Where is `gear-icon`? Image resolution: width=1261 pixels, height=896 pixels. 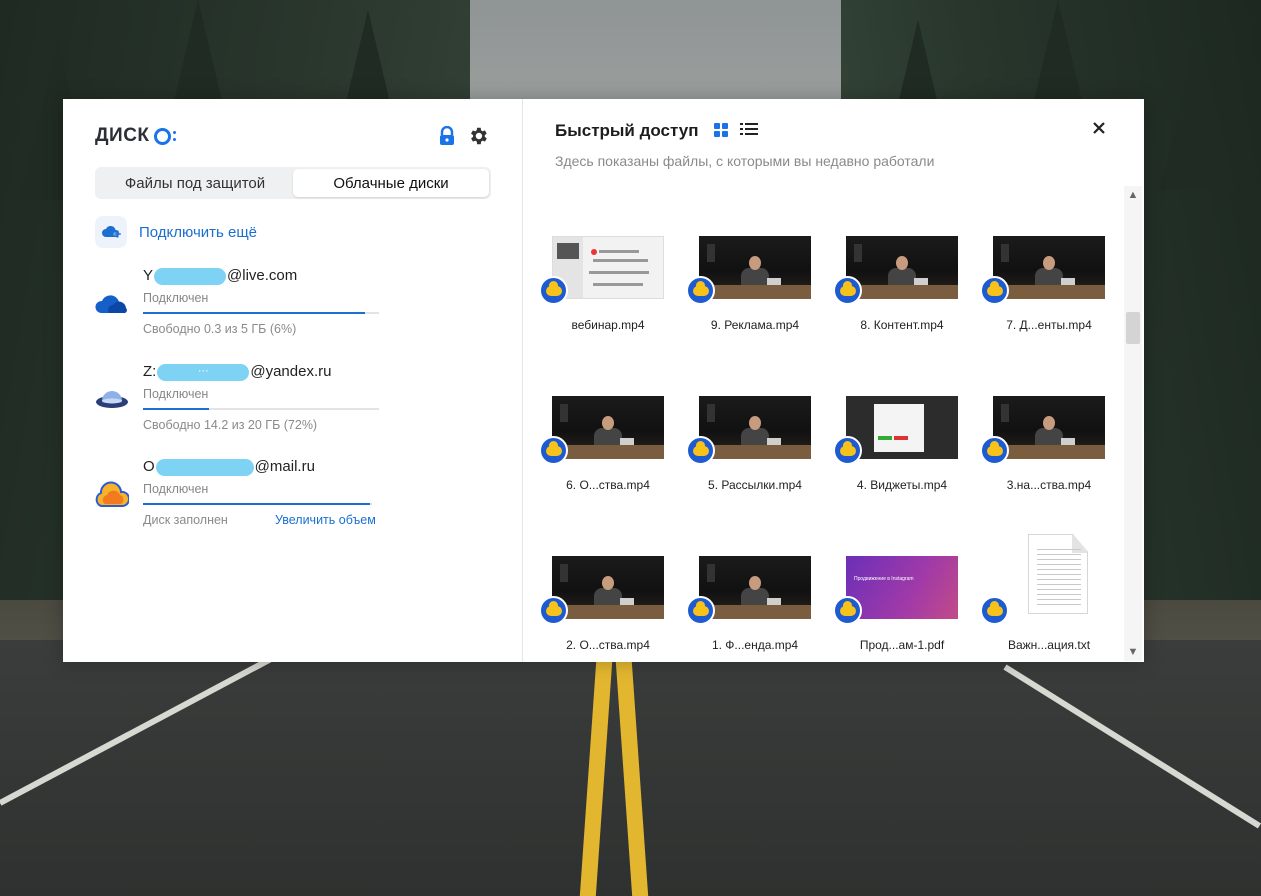 gear-icon is located at coordinates (479, 136).